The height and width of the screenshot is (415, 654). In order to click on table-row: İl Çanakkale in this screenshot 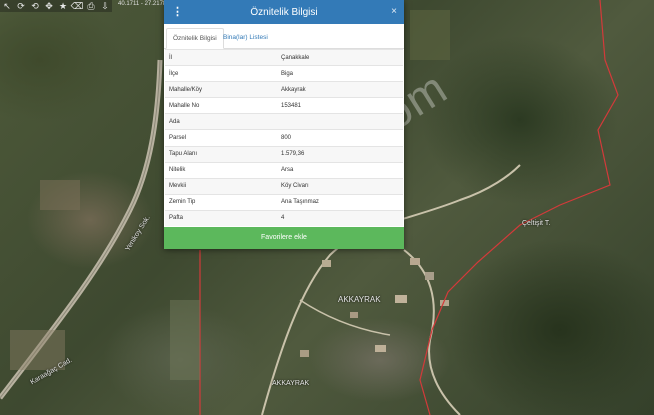, I will do `click(284, 57)`.